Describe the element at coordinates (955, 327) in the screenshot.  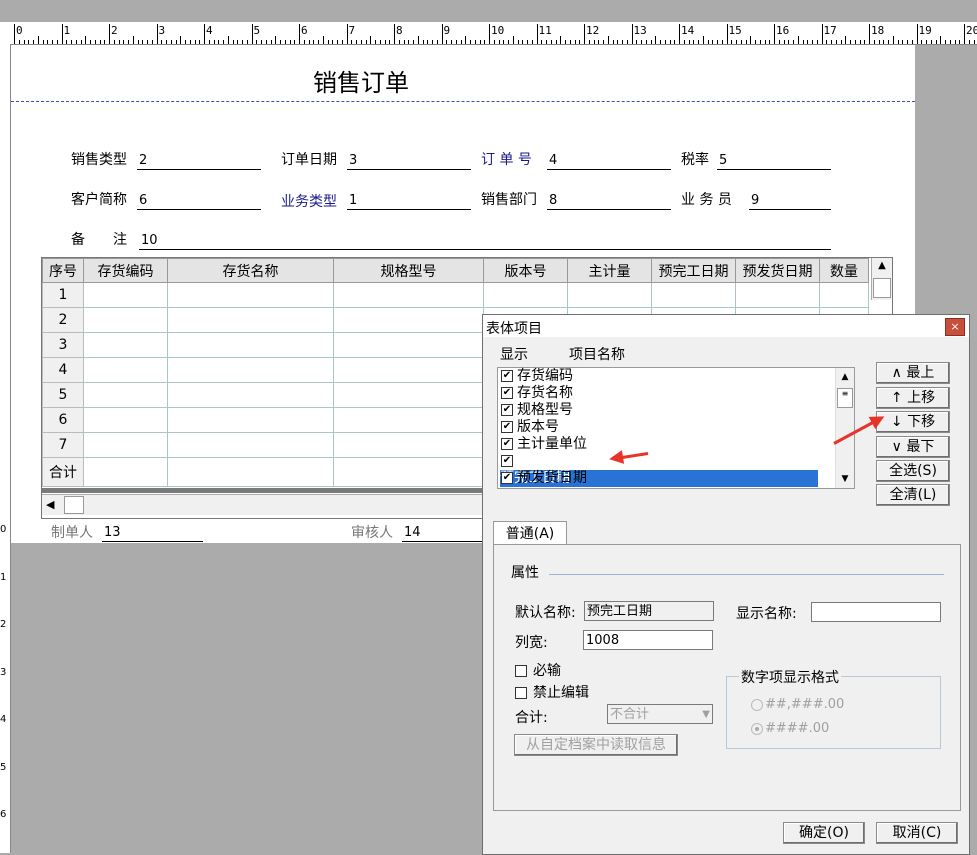
I see `close-icon: ×` at that location.